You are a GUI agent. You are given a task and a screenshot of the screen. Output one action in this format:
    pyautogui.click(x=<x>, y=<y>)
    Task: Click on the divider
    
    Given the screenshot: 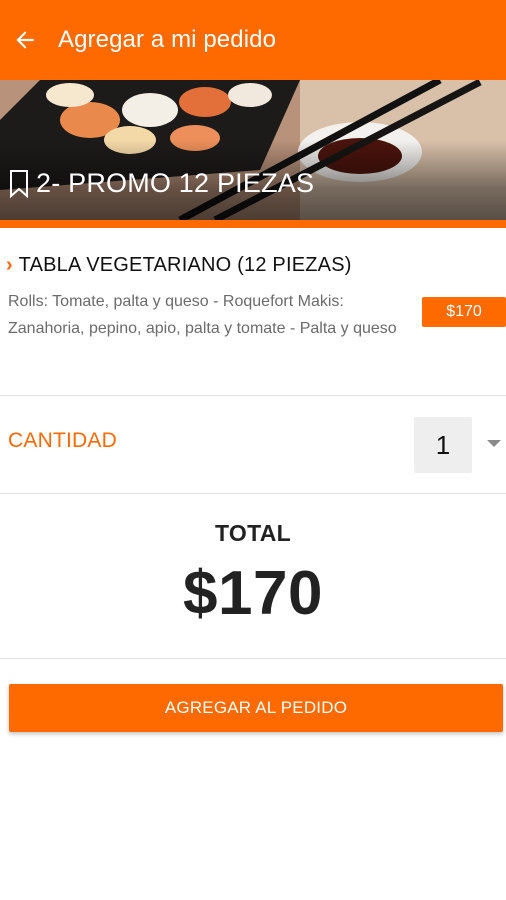 What is the action you would take?
    pyautogui.click(x=253, y=658)
    